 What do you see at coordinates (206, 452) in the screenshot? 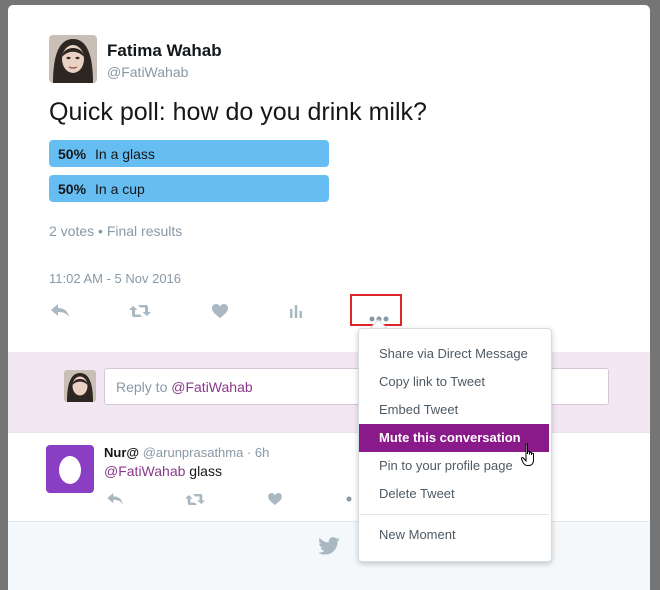
I see `reply-author-handle-time: @arunprasathma · 6h` at bounding box center [206, 452].